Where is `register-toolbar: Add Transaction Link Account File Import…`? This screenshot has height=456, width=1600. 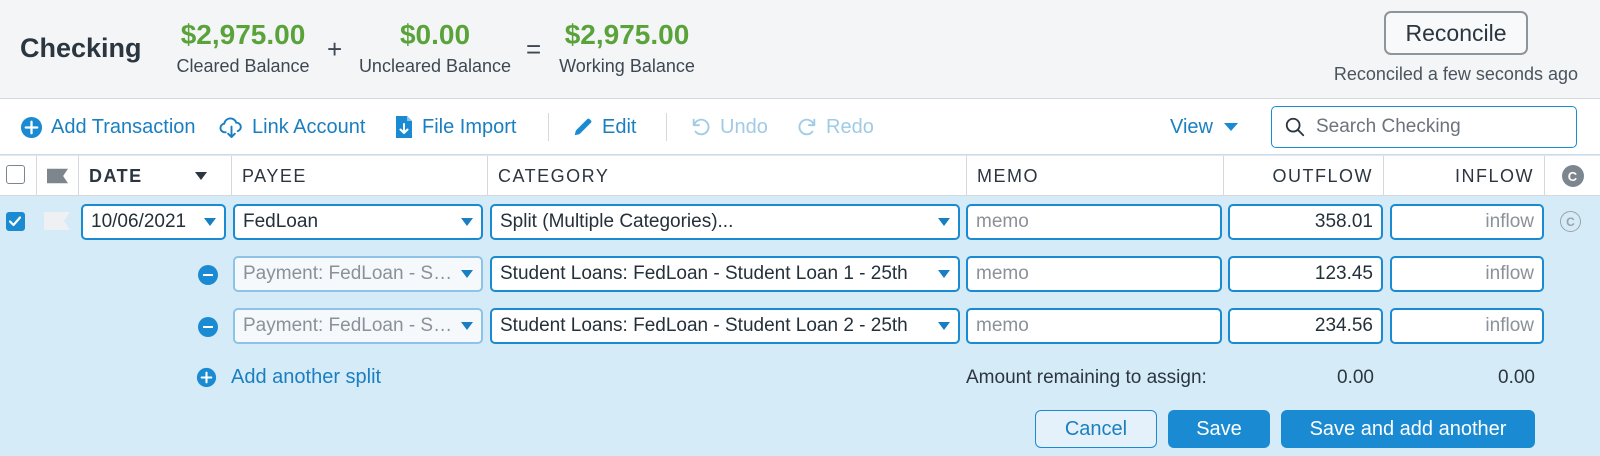 register-toolbar: Add Transaction Link Account File Import… is located at coordinates (800, 127).